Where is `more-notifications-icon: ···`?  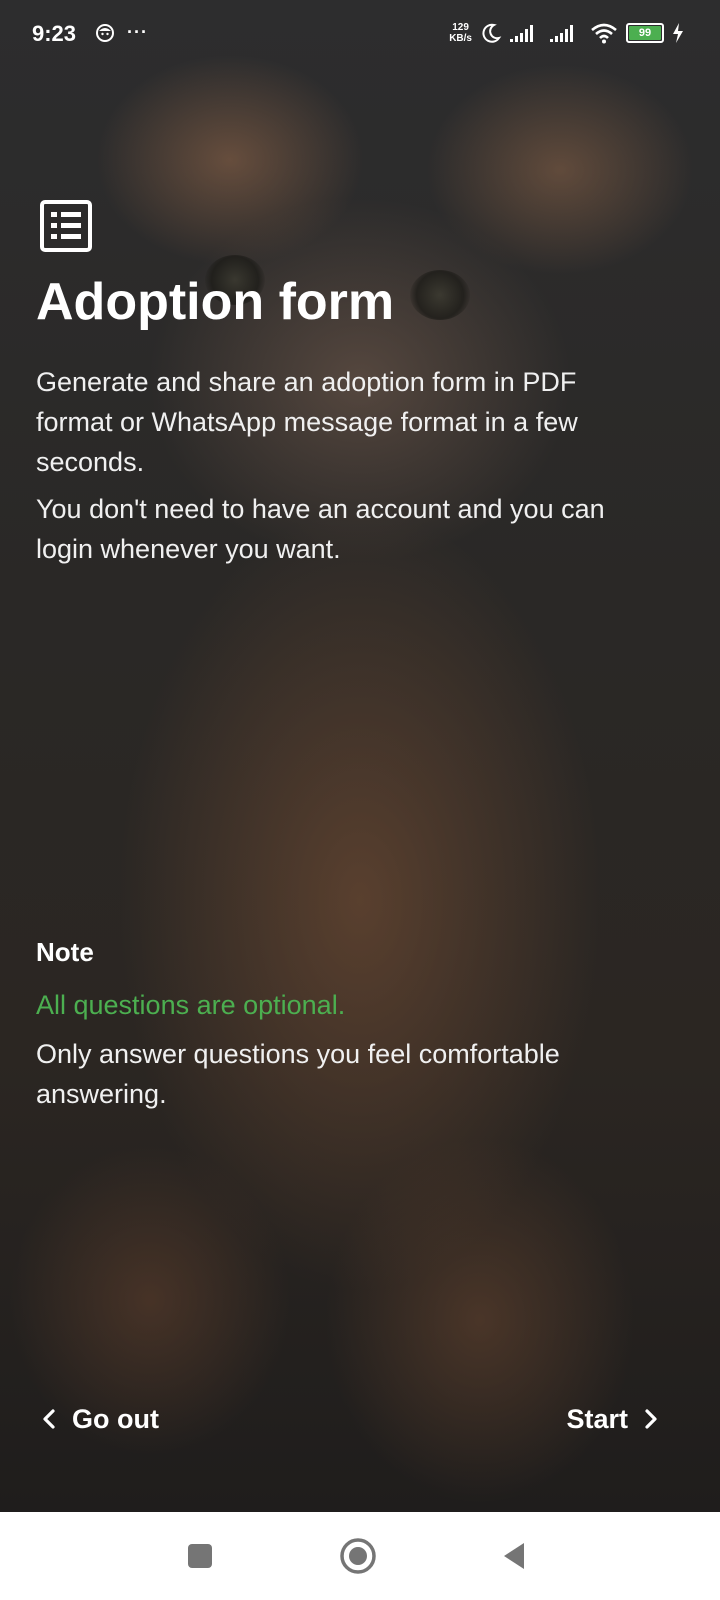
more-notifications-icon: ··· is located at coordinates (137, 32).